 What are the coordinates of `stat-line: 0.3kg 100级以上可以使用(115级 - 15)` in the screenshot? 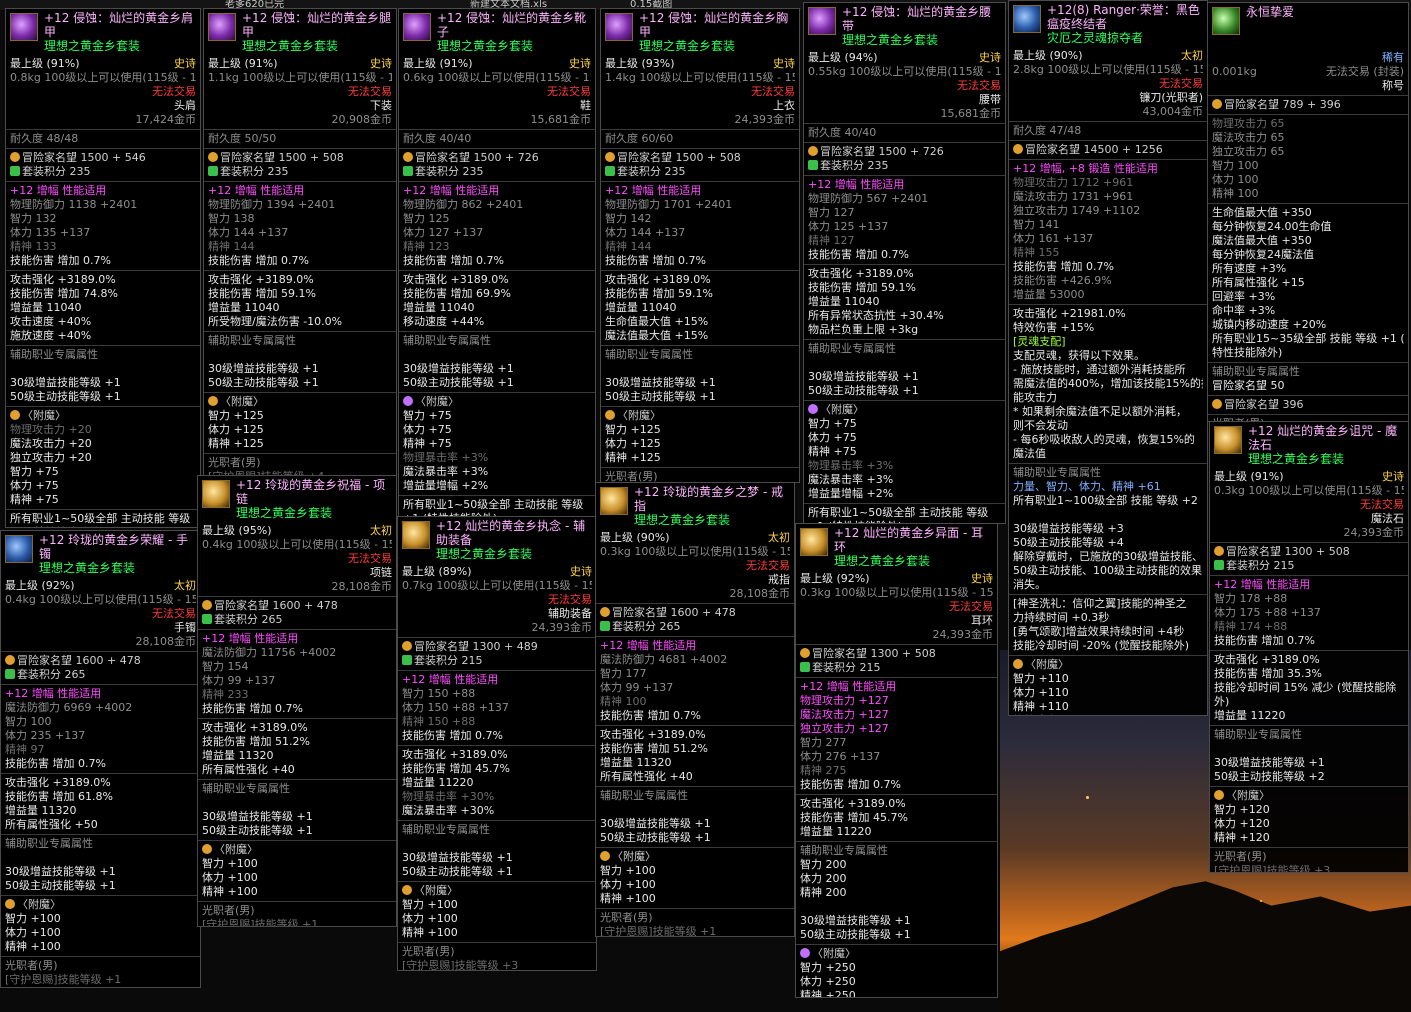 It's located at (695, 552).